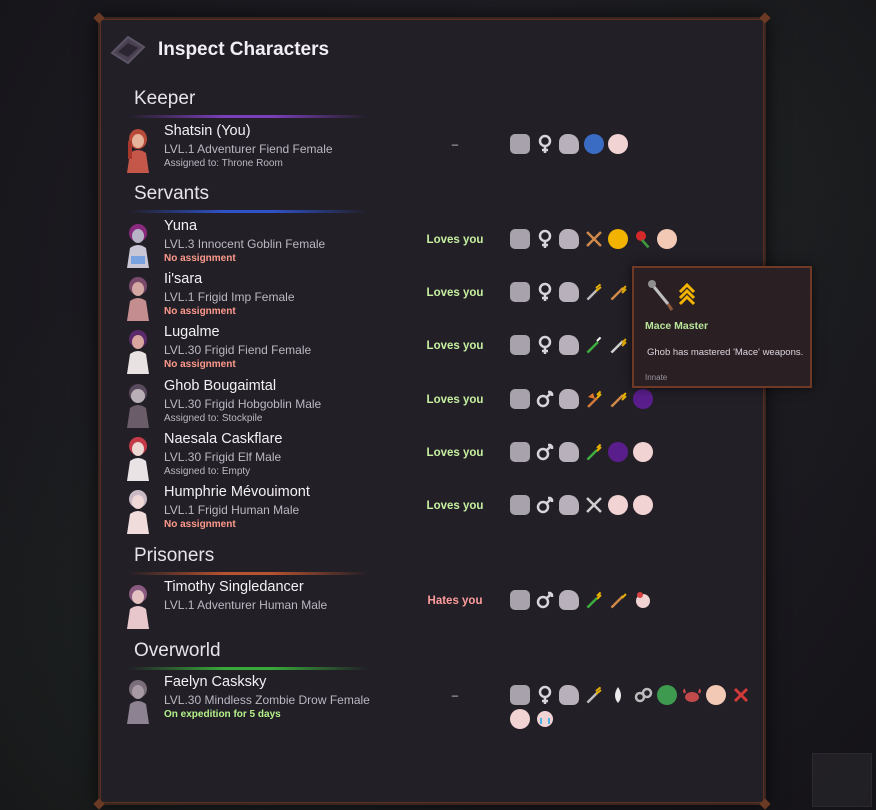 This screenshot has width=876, height=810. What do you see at coordinates (222, 714) in the screenshot?
I see `character-assignment: On expedition for 5 days` at bounding box center [222, 714].